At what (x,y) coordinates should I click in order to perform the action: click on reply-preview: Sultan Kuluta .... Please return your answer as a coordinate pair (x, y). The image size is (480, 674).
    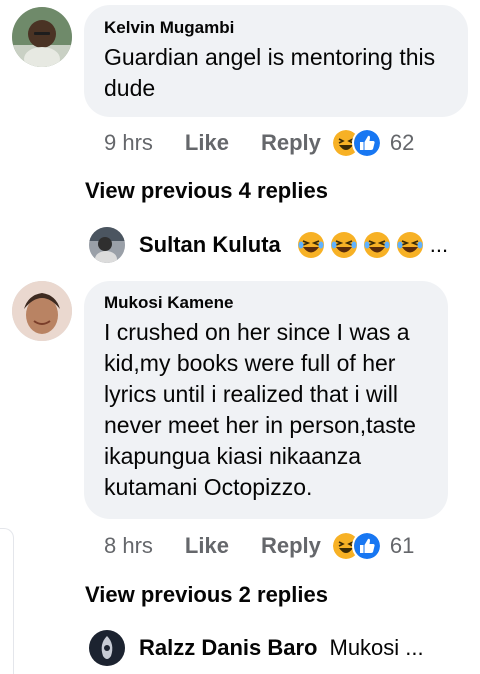
    Looking at the image, I should click on (268, 245).